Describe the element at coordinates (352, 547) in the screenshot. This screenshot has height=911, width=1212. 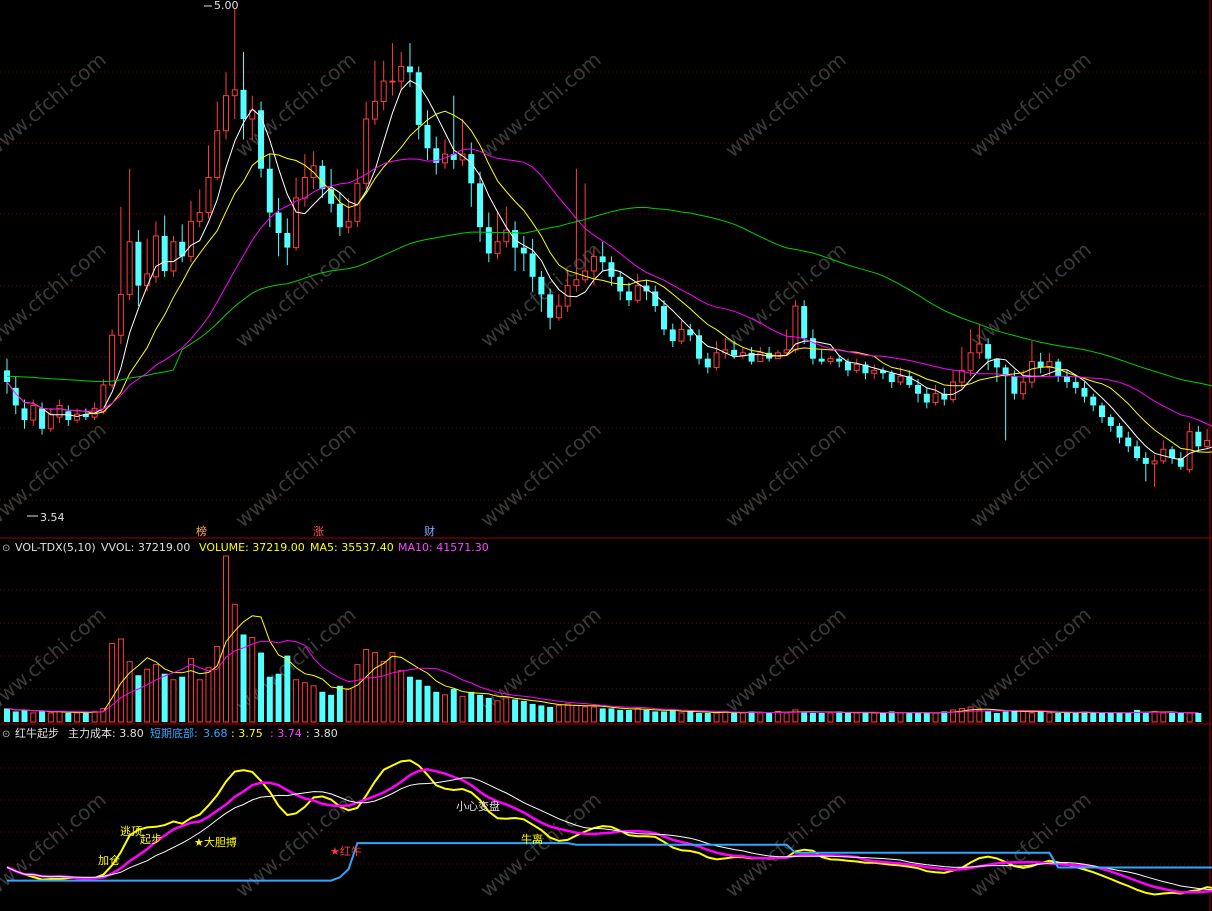
I see `vol-ma5: MA5: 35537.40` at that location.